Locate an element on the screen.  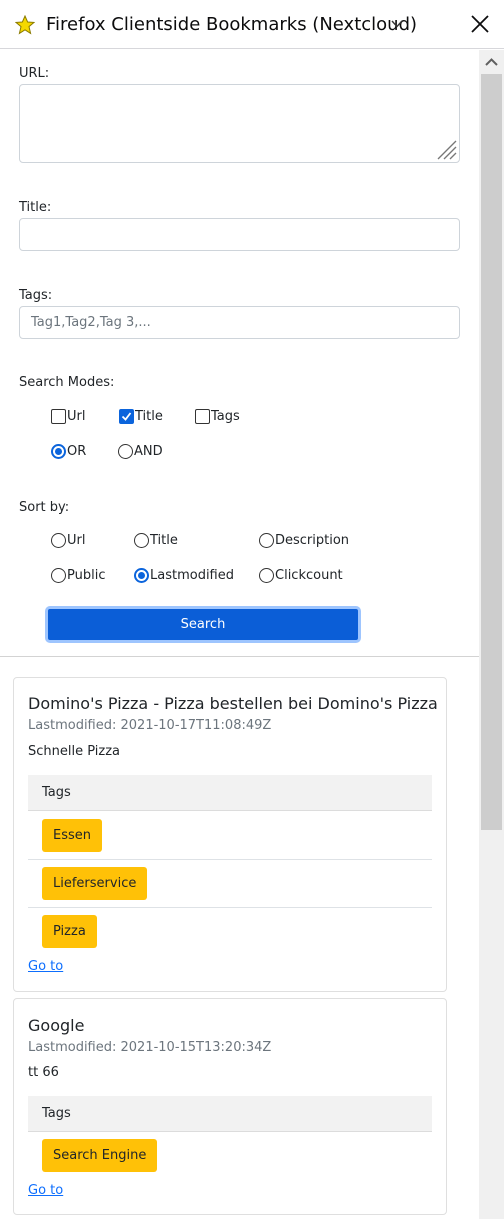
vertical-scrollbar is located at coordinates (491, 634).